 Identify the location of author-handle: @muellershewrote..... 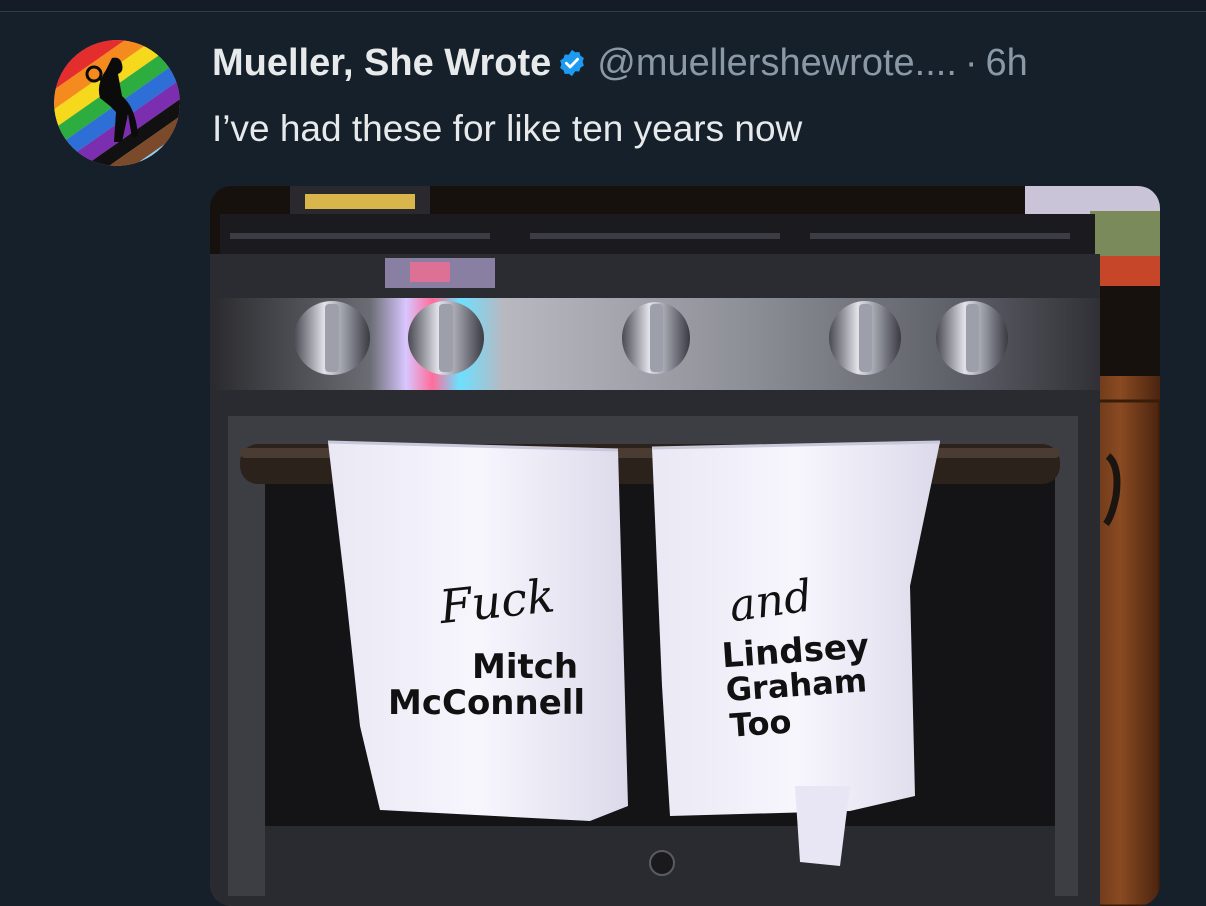
(777, 63).